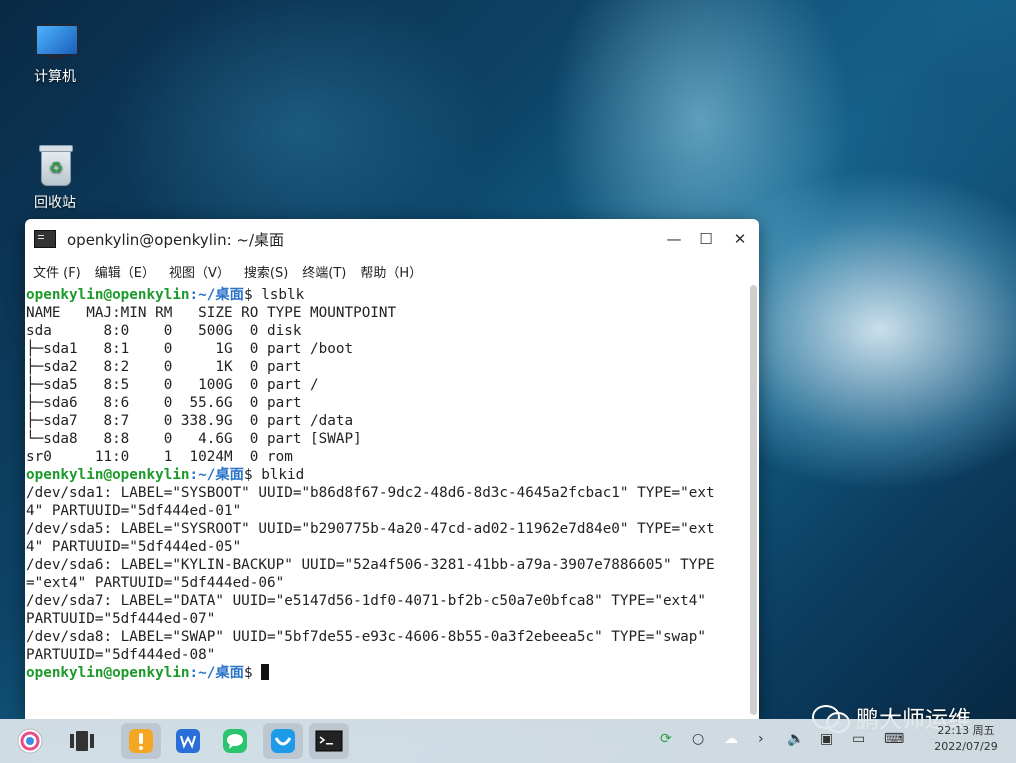 Image resolution: width=1016 pixels, height=763 pixels. What do you see at coordinates (56, 42) in the screenshot?
I see `computer-icon` at bounding box center [56, 42].